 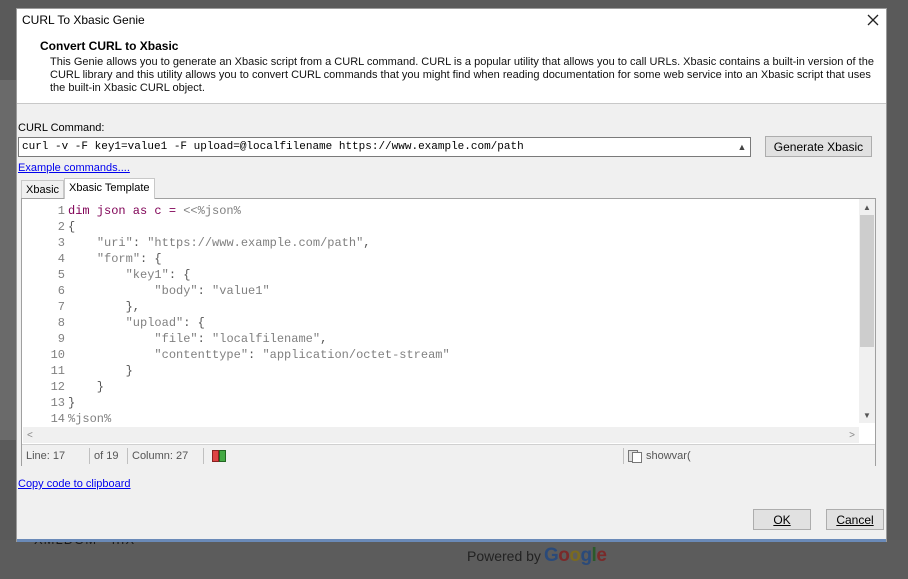 What do you see at coordinates (109, 455) in the screenshot?
I see `status-of: of 19` at bounding box center [109, 455].